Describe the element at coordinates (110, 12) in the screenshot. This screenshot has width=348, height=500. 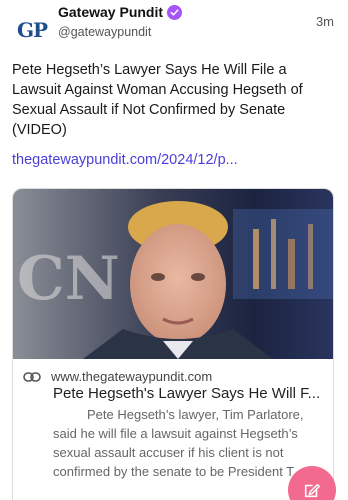
I see `account-name: Gateway Pundit` at that location.